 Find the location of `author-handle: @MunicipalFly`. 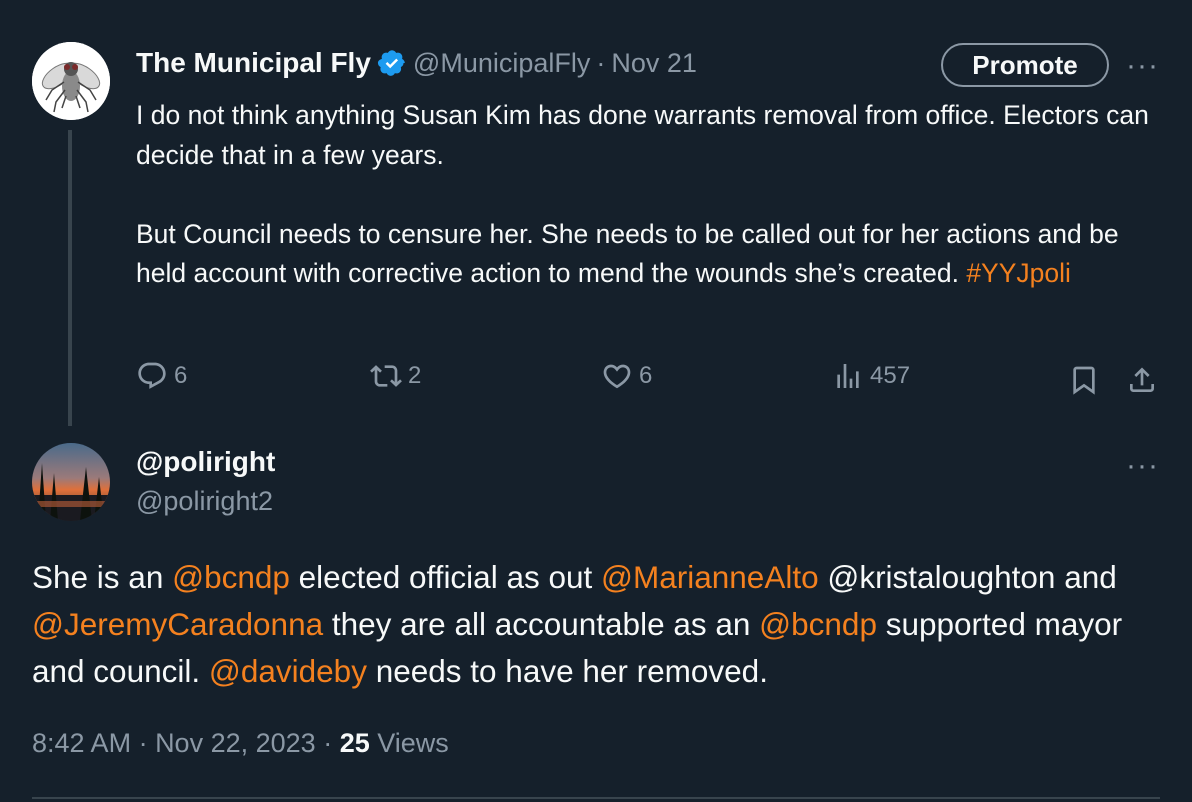

author-handle: @MunicipalFly is located at coordinates (501, 63).